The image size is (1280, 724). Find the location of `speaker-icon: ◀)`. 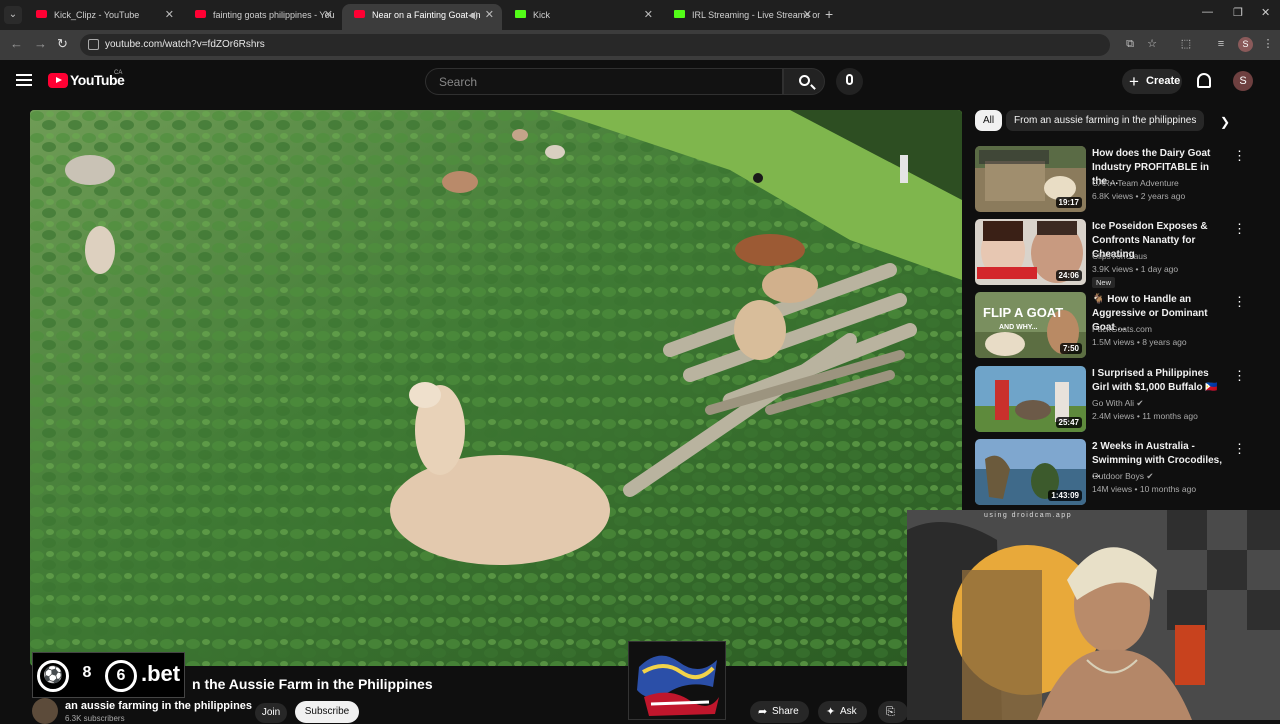

speaker-icon: ◀) is located at coordinates (473, 15).